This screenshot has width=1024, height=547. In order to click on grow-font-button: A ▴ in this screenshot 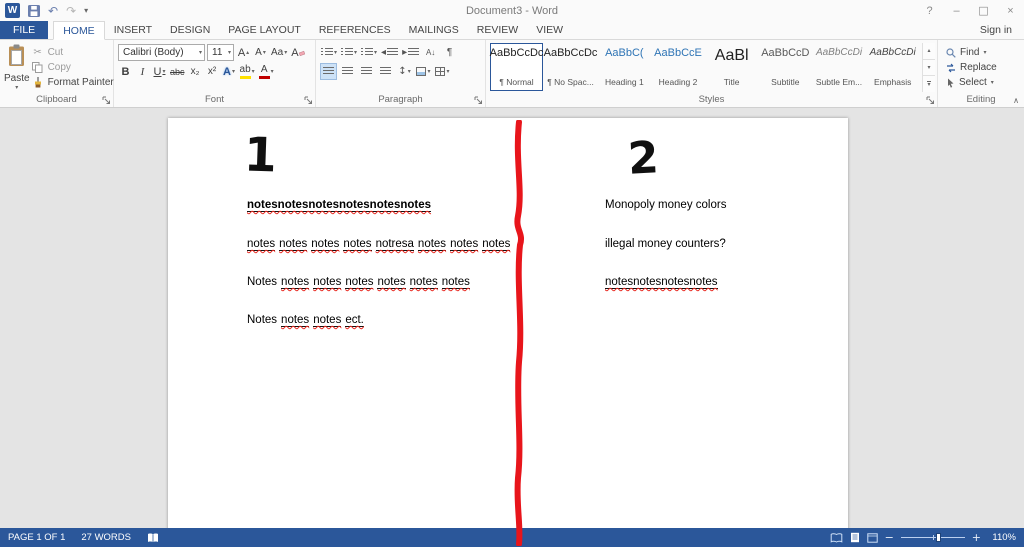, I will do `click(243, 52)`.